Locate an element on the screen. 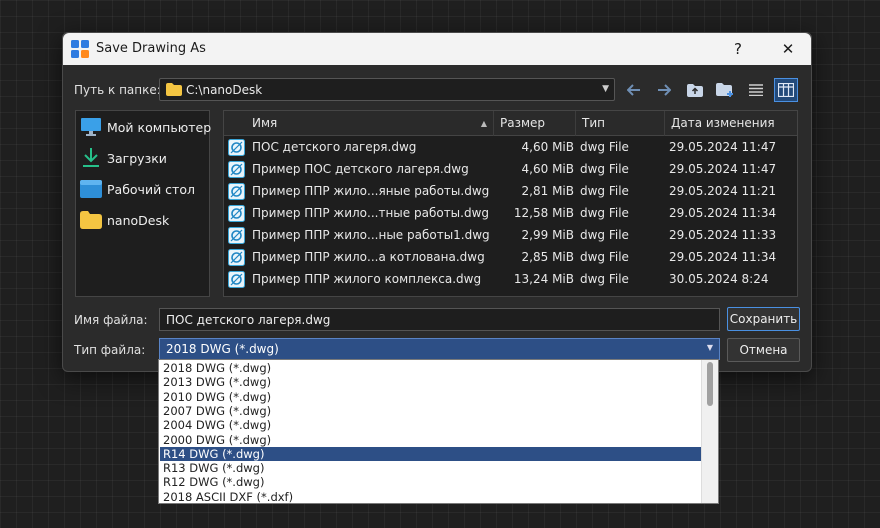 The width and height of the screenshot is (880, 528). title-bar: Save Drawing As ? ✕ is located at coordinates (437, 49).